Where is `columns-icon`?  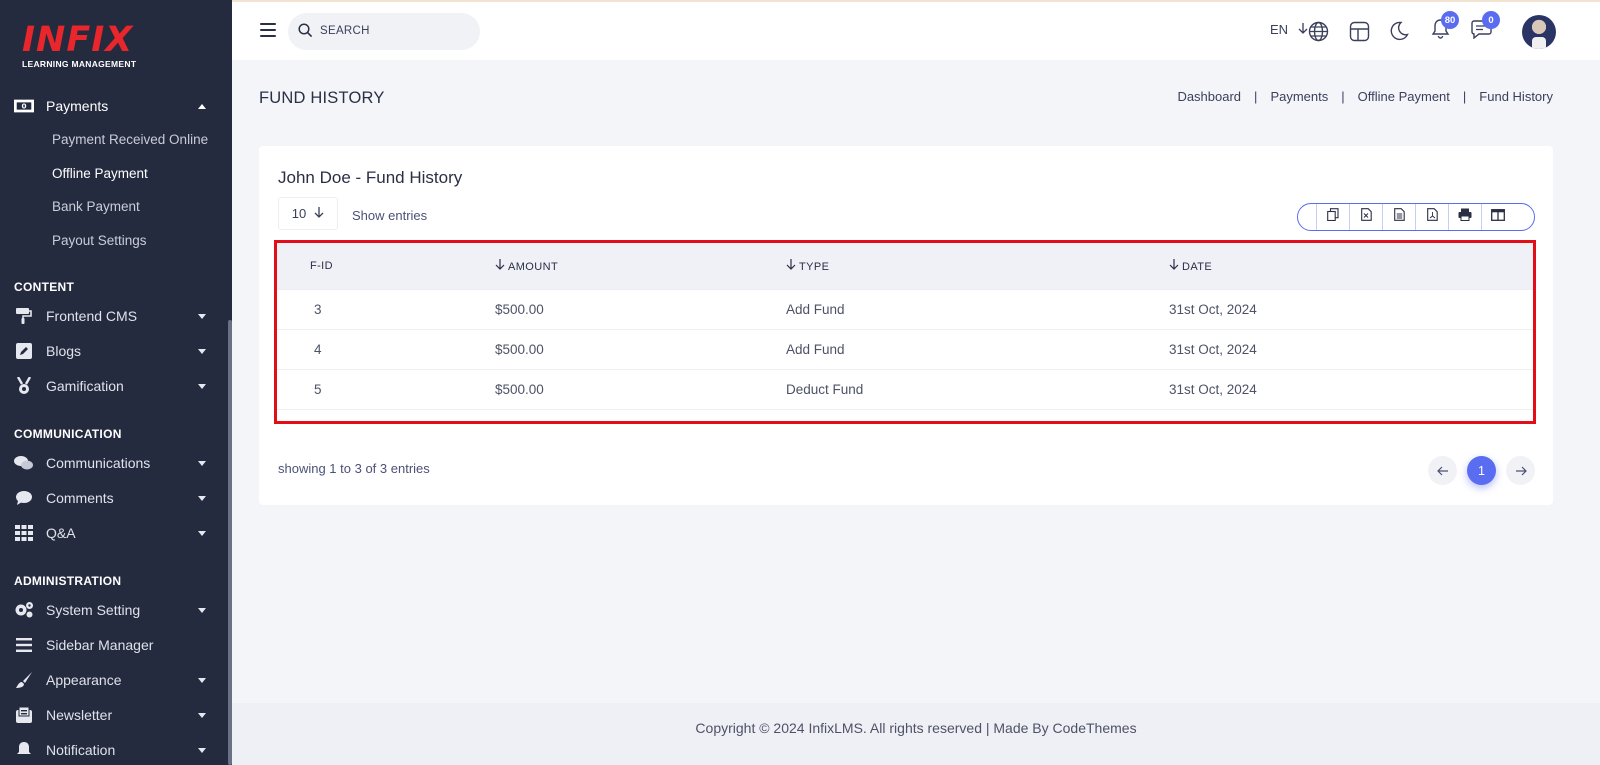 columns-icon is located at coordinates (1498, 217).